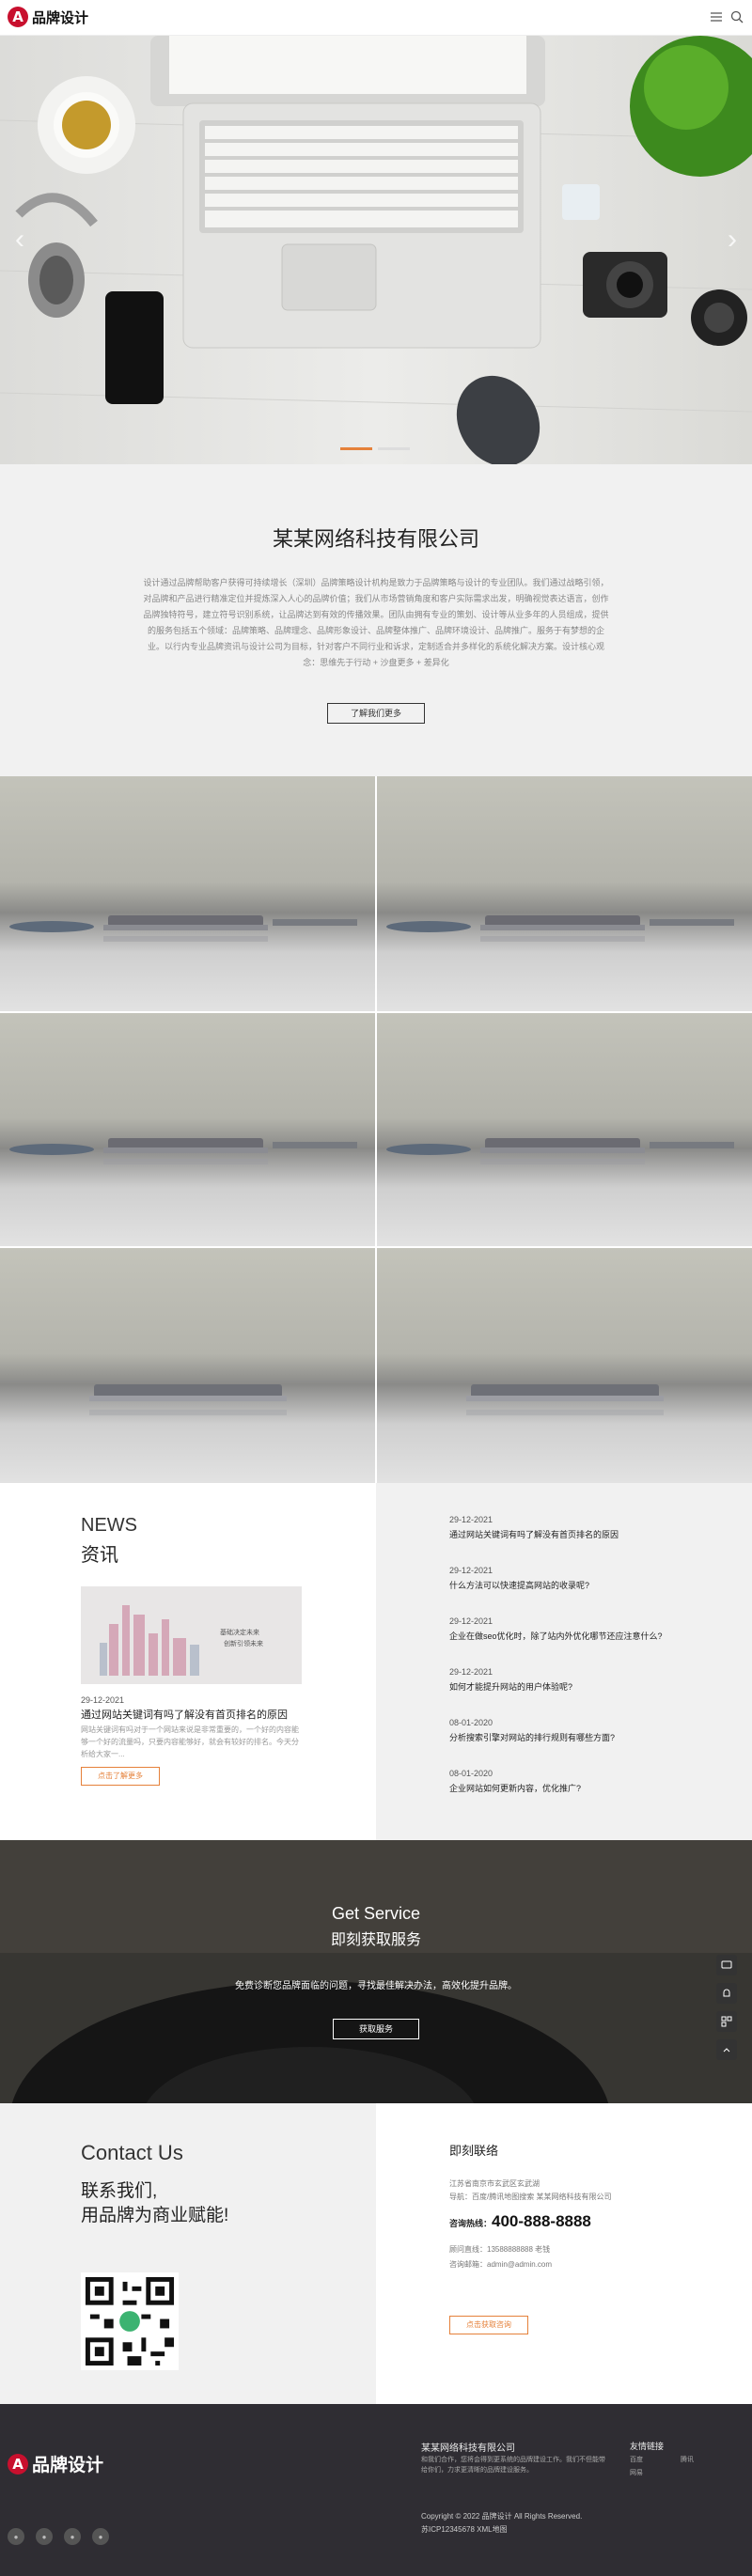 Image resolution: width=752 pixels, height=2576 pixels. Describe the element at coordinates (132, 2153) in the screenshot. I see `contact-title-en: Contact Us` at that location.